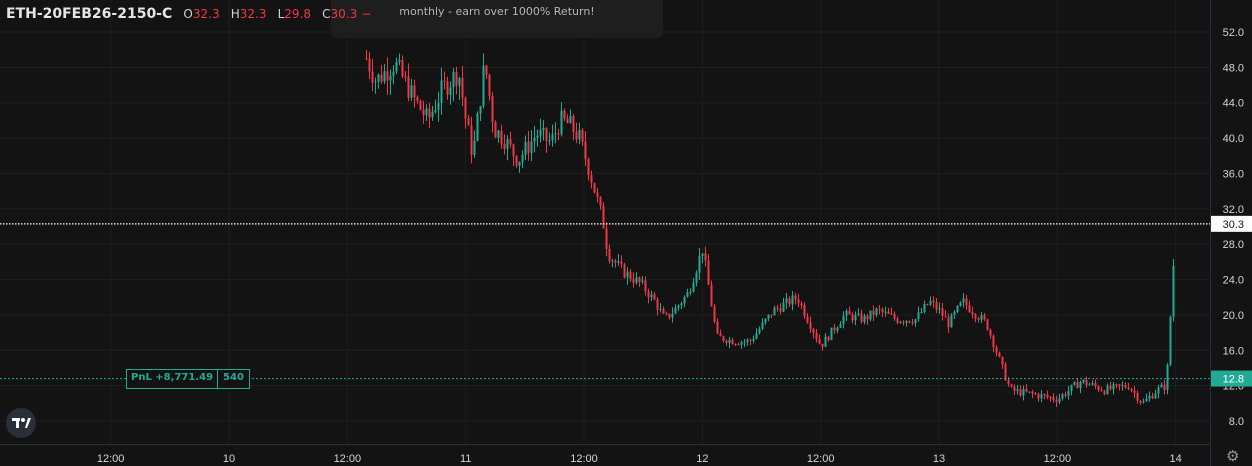  I want to click on position-pnl-label: PnL +8,771.49 540, so click(188, 379).